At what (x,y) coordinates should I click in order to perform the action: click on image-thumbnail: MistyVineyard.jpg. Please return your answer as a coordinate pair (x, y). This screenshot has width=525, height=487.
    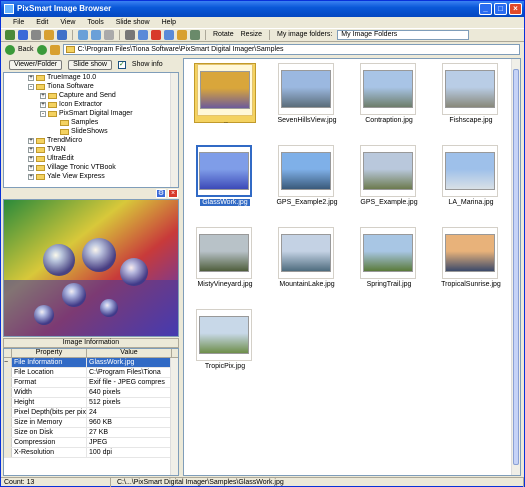
    Looking at the image, I should click on (225, 257).